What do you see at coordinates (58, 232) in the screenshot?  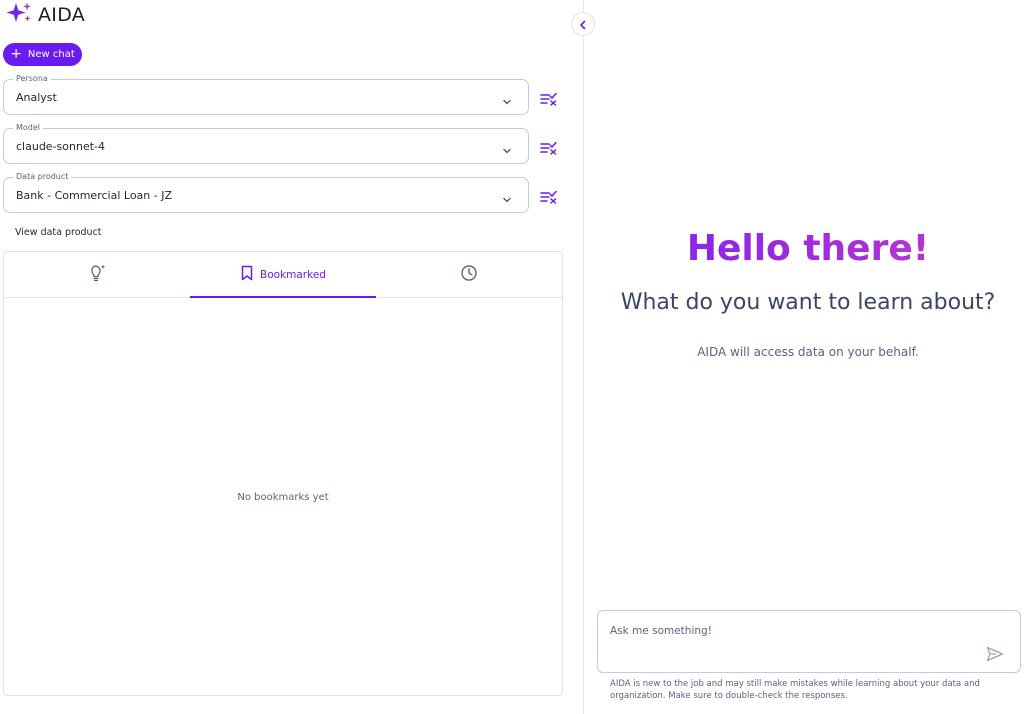 I see `view-data-product-link: View data product` at bounding box center [58, 232].